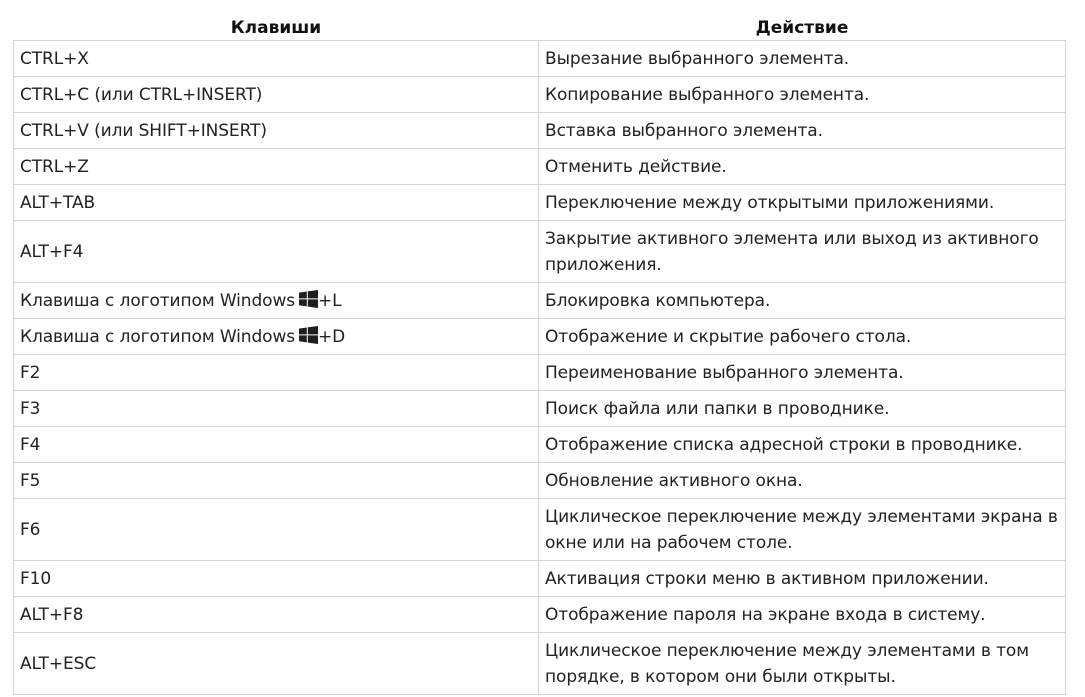 Image resolution: width=1085 pixels, height=697 pixels. I want to click on keys-cell: F5, so click(276, 480).